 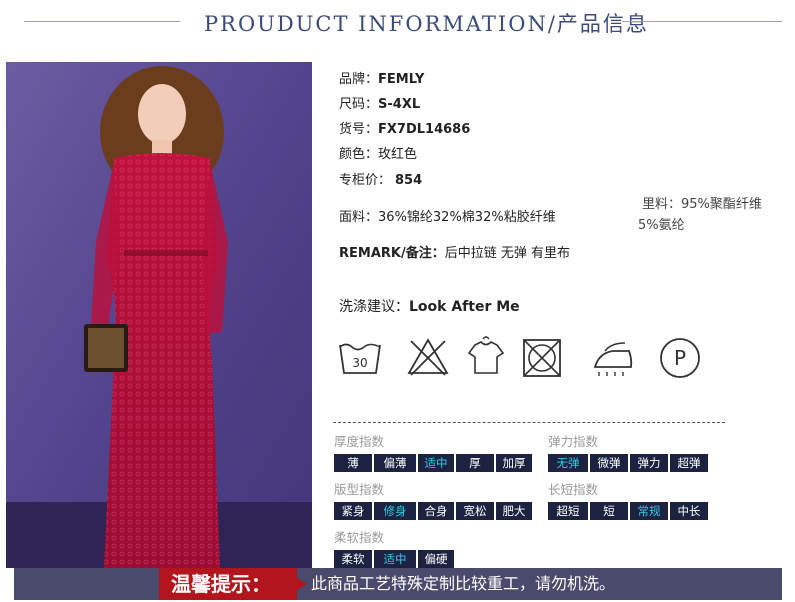 I want to click on price-label: 专柜价：, so click(x=365, y=180).